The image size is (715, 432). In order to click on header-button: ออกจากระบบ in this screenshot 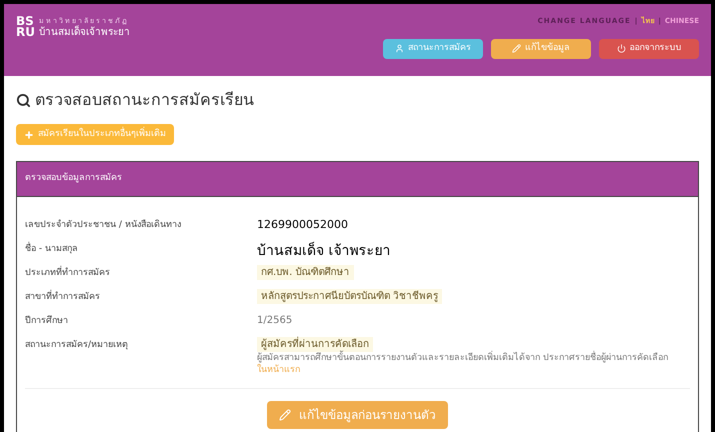, I will do `click(649, 48)`.